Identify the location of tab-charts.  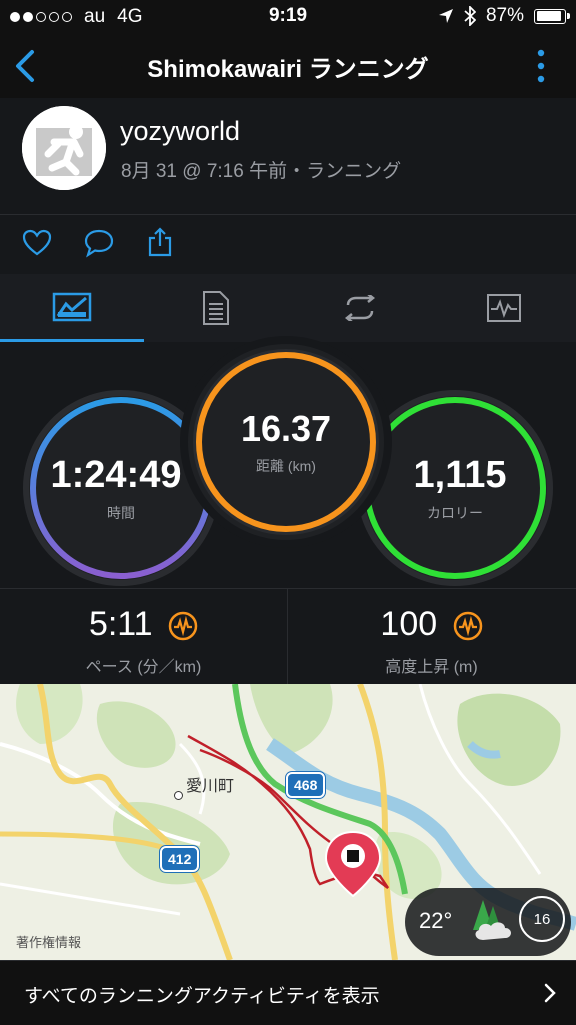
(504, 308).